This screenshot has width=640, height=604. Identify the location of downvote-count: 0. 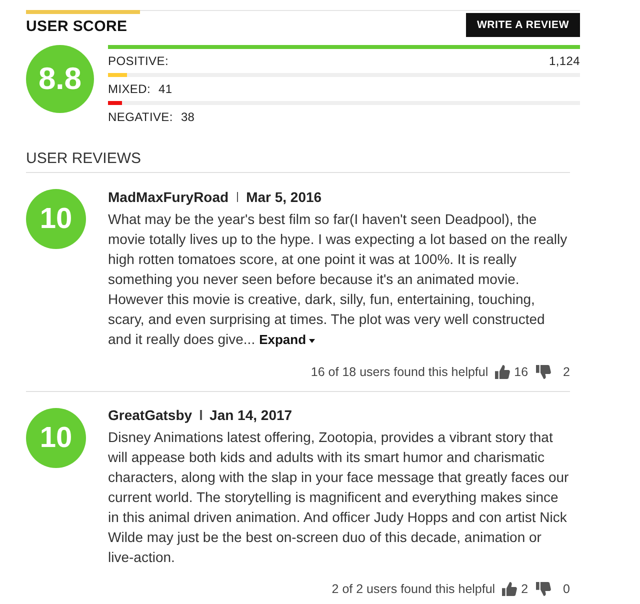
(566, 589).